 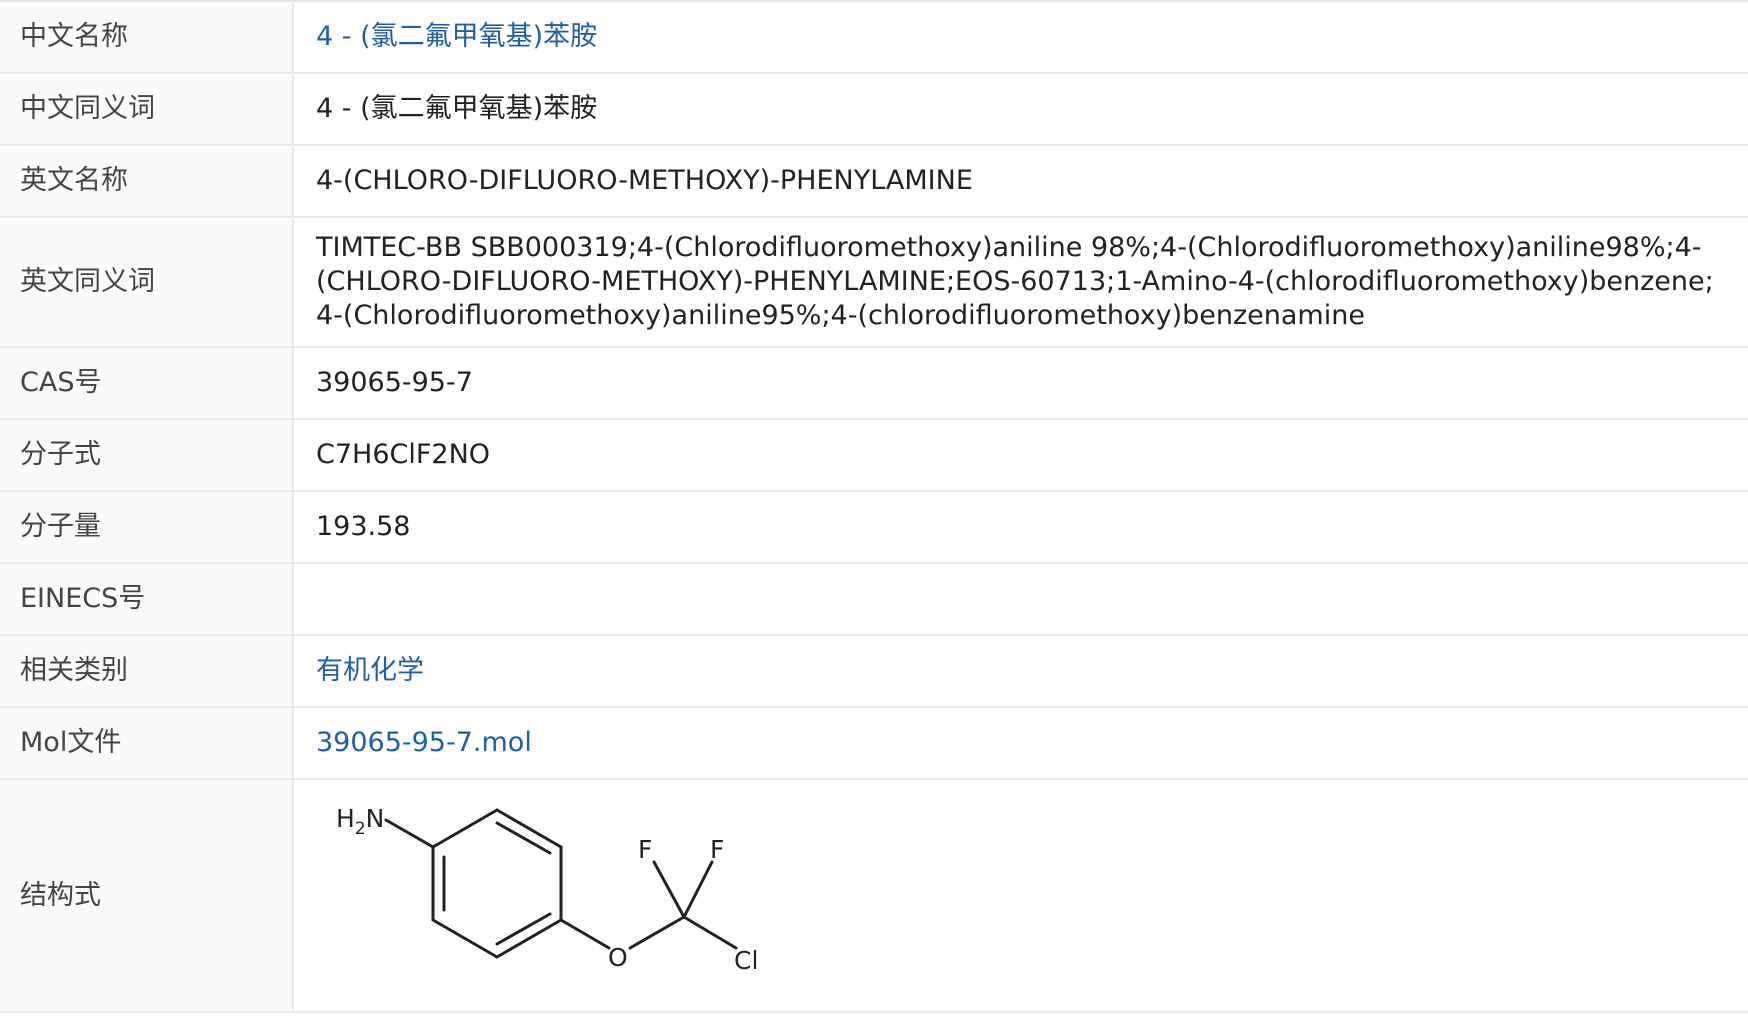 What do you see at coordinates (147, 896) in the screenshot?
I see `row-label-structure: 结构式` at bounding box center [147, 896].